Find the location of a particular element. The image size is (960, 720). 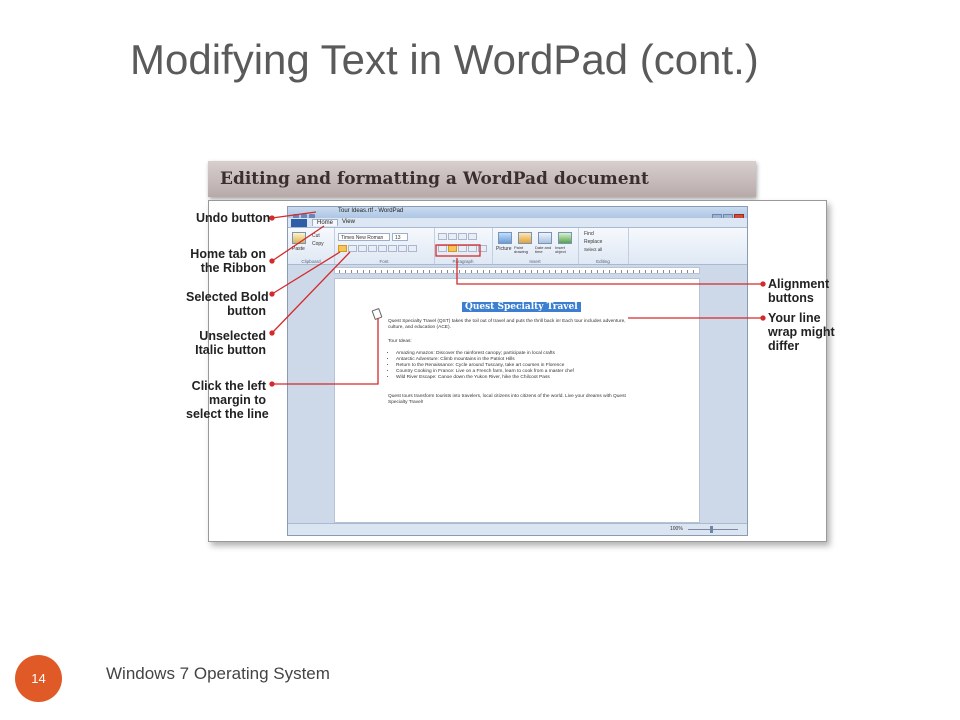

alignment-highlight-box is located at coordinates (458, 250).